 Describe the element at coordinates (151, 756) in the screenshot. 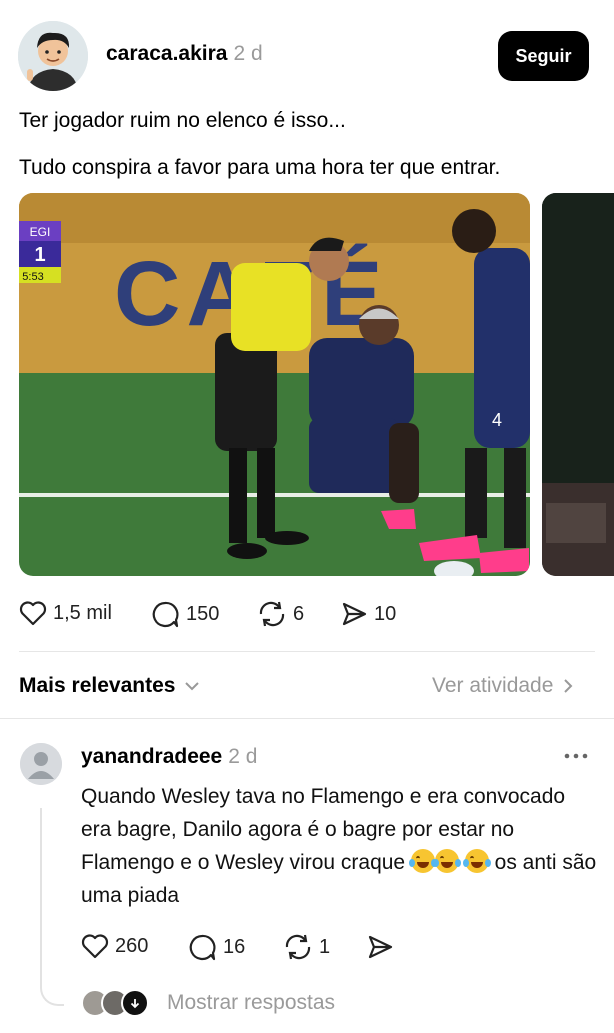

I see `comment-username-text: yanandradeee` at that location.